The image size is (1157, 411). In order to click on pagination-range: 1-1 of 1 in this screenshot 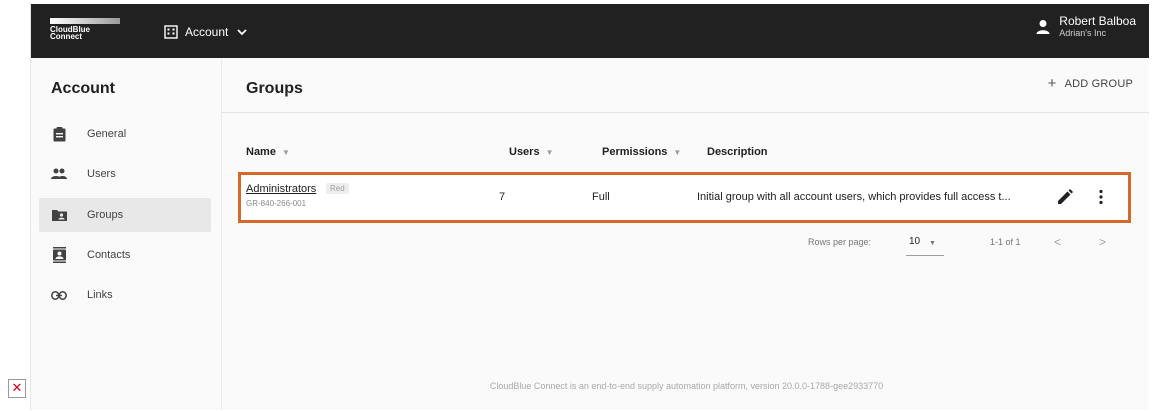, I will do `click(1005, 242)`.